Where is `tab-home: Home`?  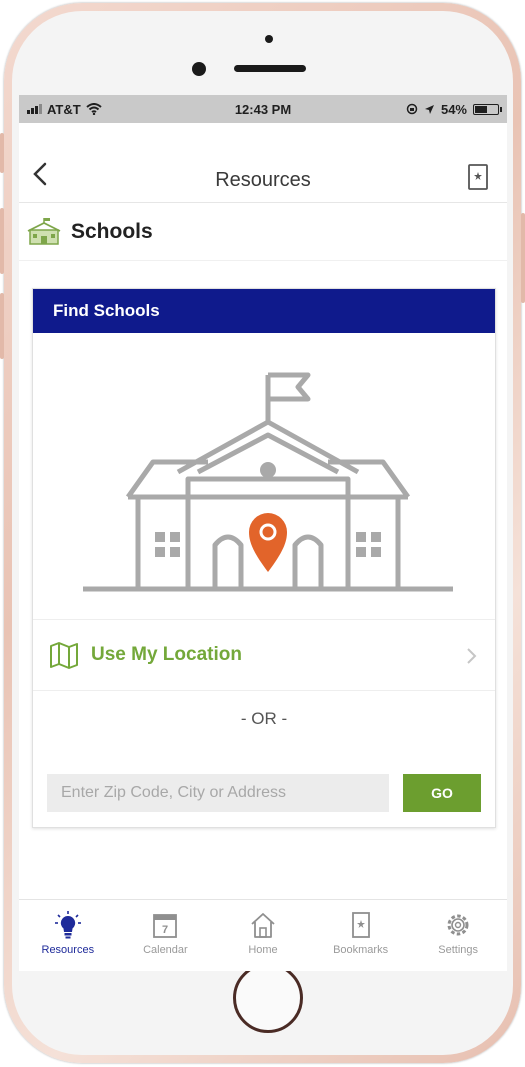
tab-home: Home is located at coordinates (263, 935).